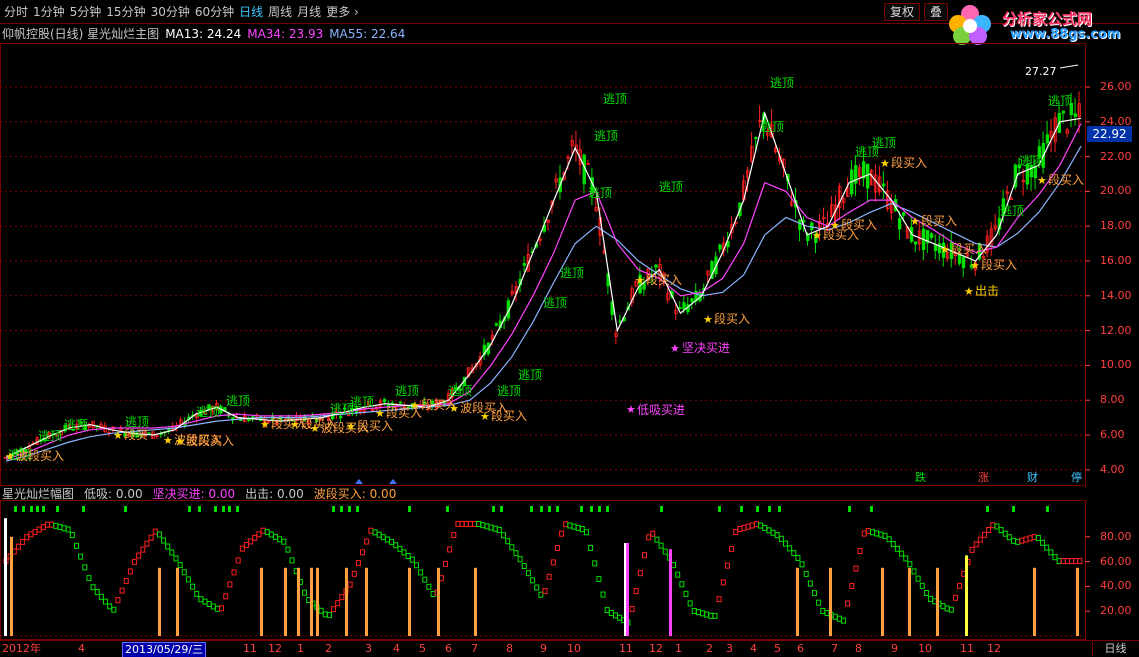 This screenshot has height=657, width=1139. What do you see at coordinates (902, 12) in the screenshot?
I see `reset-rights-button: 复权` at bounding box center [902, 12].